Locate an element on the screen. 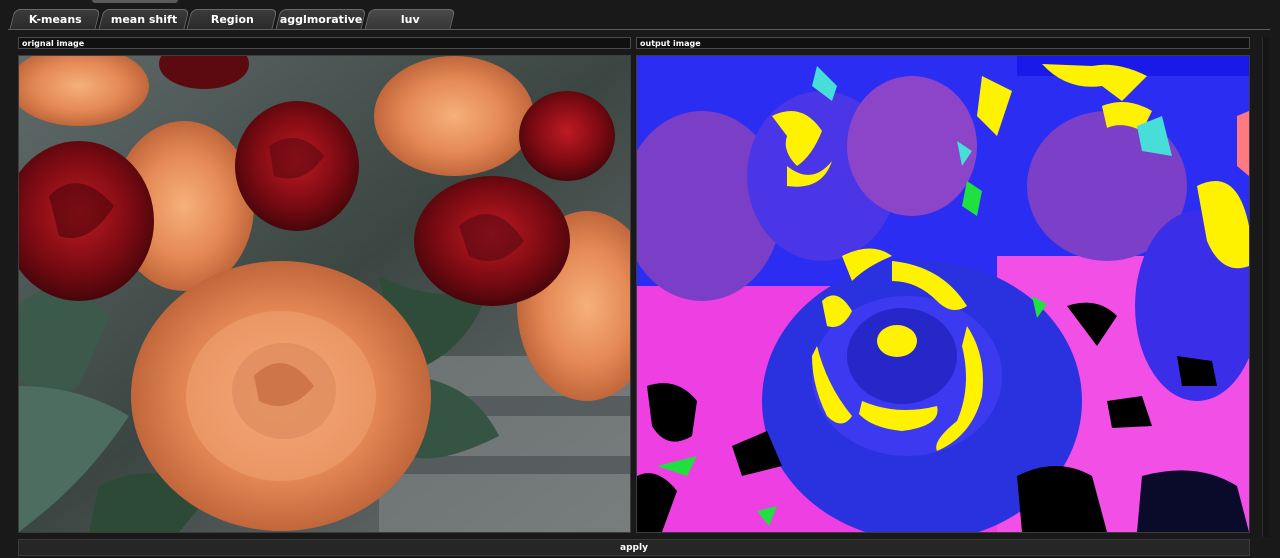  output-image-title: output image is located at coordinates (943, 43).